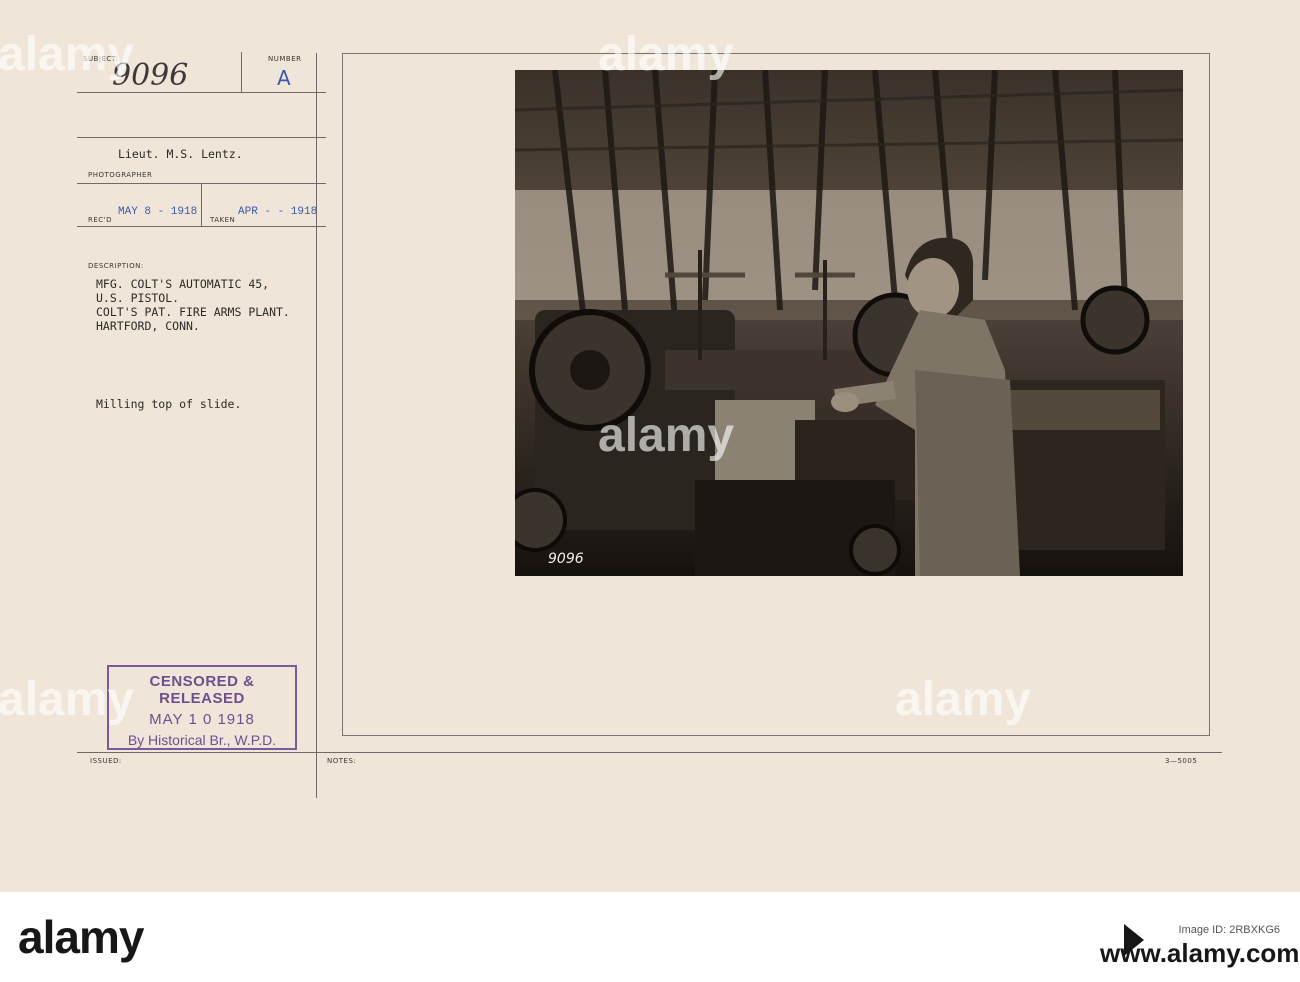 The width and height of the screenshot is (1300, 982). Describe the element at coordinates (100, 220) in the screenshot. I see `recd-label: REC'D` at that location.